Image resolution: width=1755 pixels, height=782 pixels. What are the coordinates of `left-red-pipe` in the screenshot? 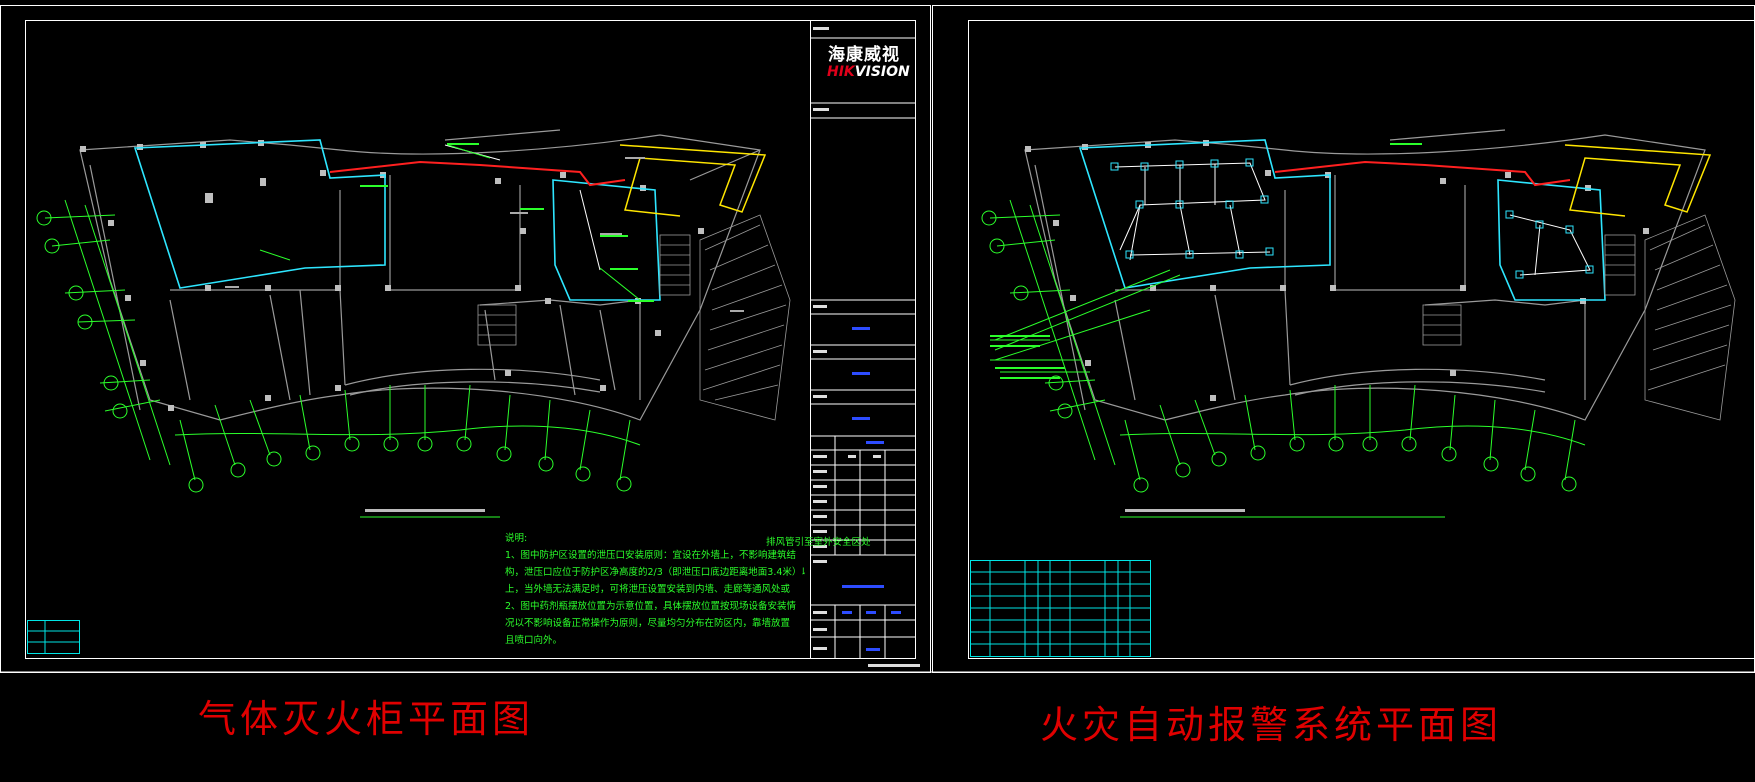 It's located at (477, 173).